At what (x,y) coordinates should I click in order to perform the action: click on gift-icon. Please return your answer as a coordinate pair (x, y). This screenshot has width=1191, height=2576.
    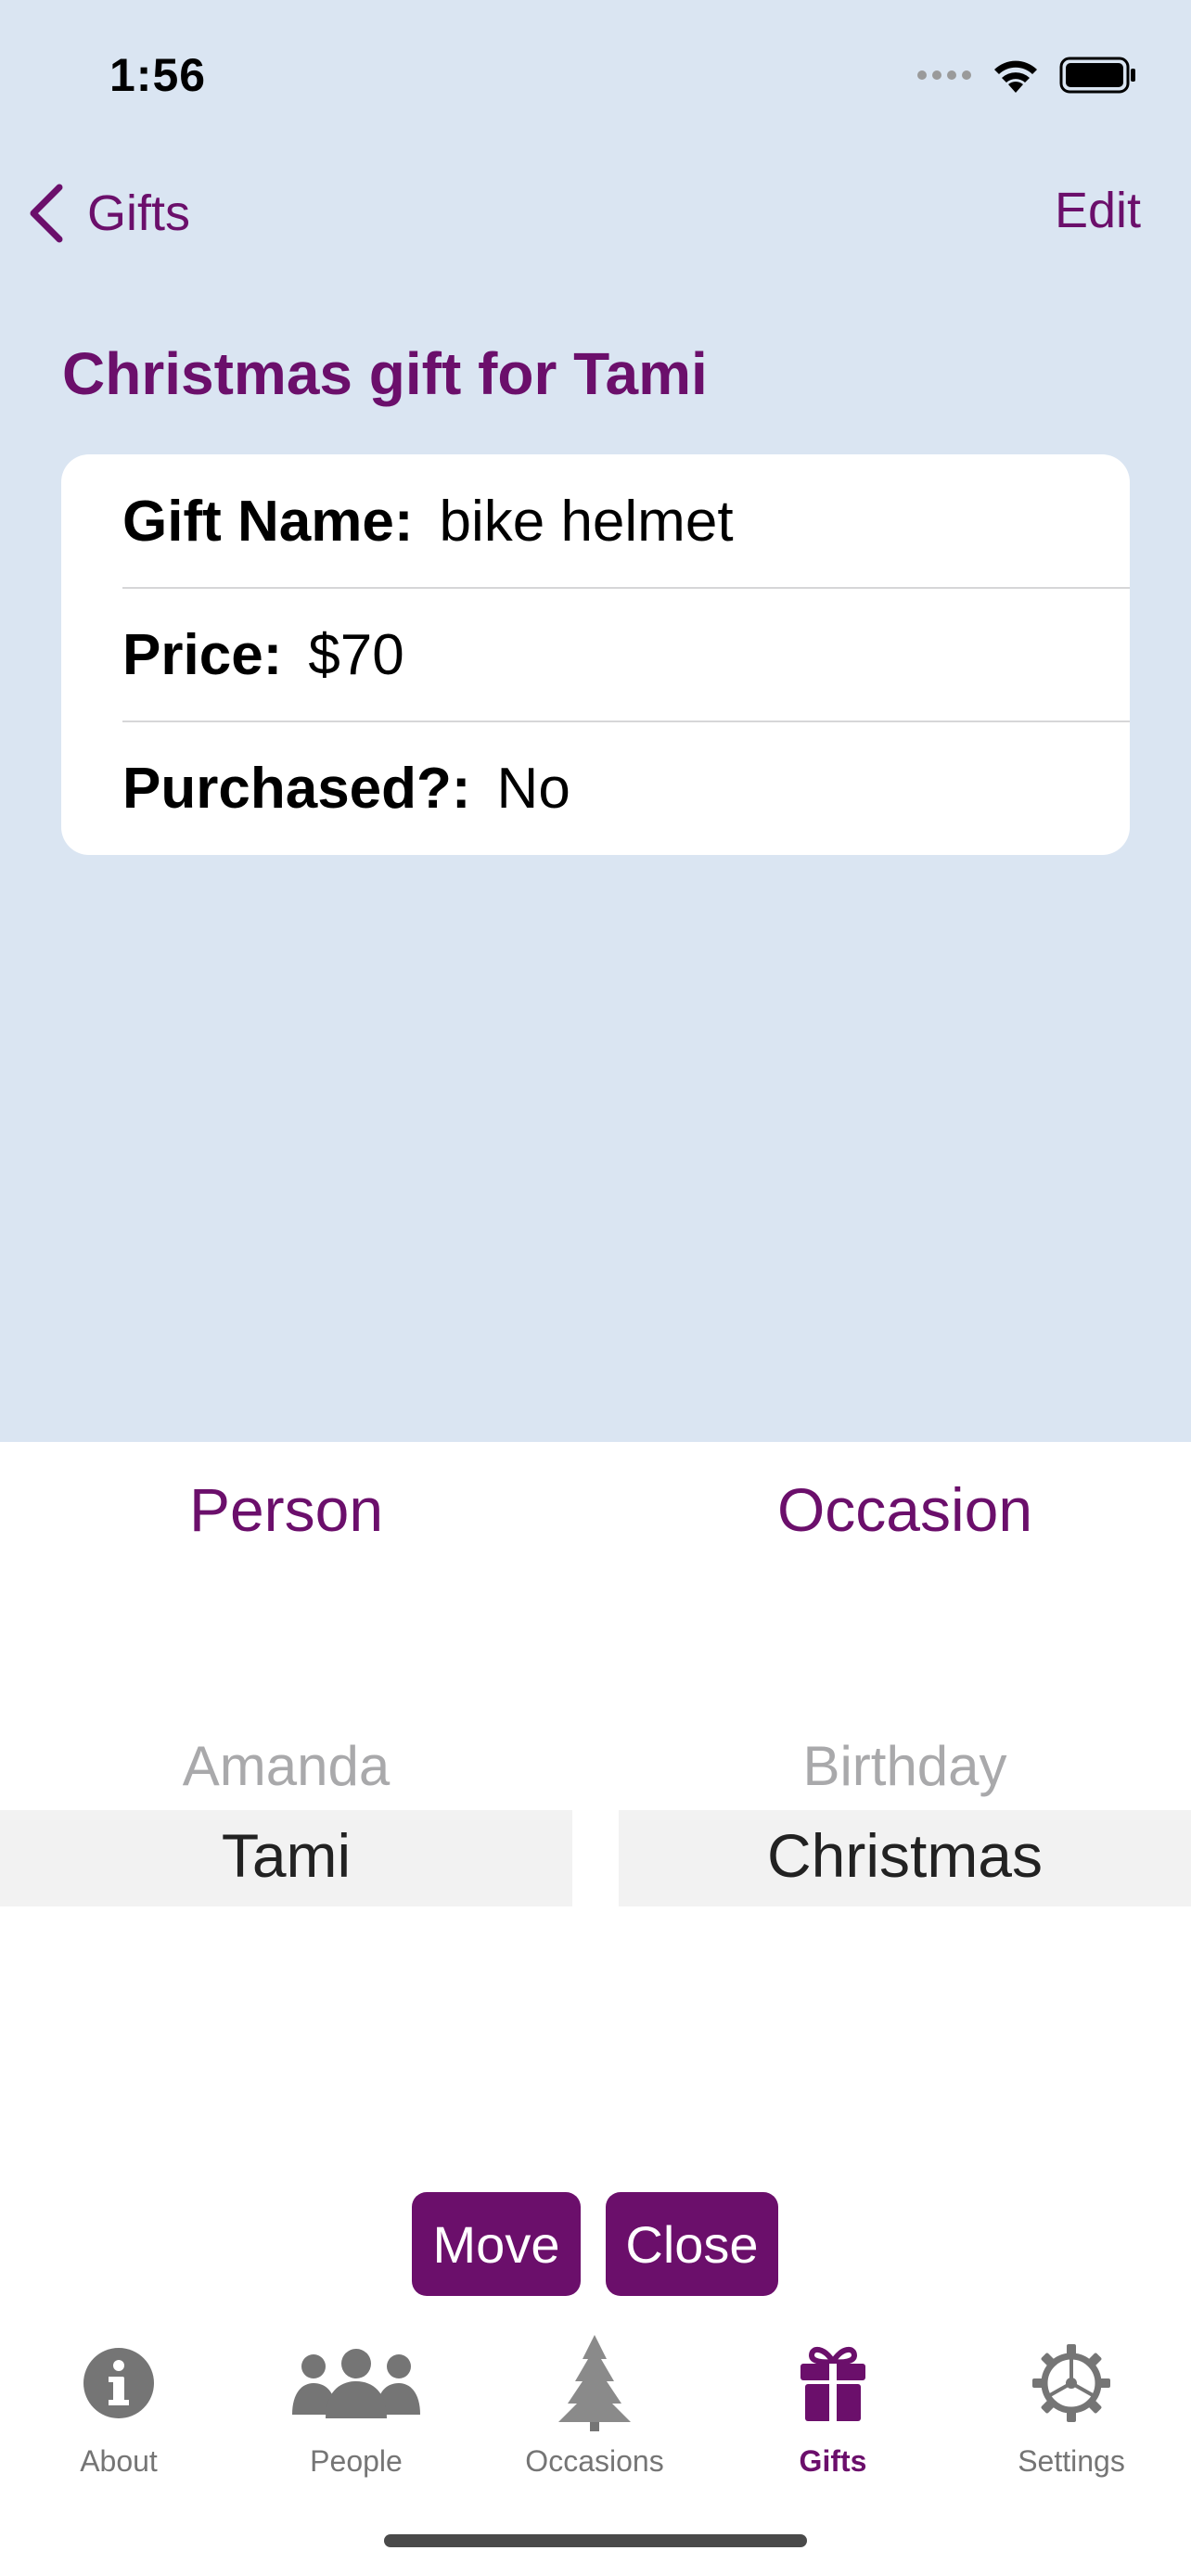
    Looking at the image, I should click on (832, 2384).